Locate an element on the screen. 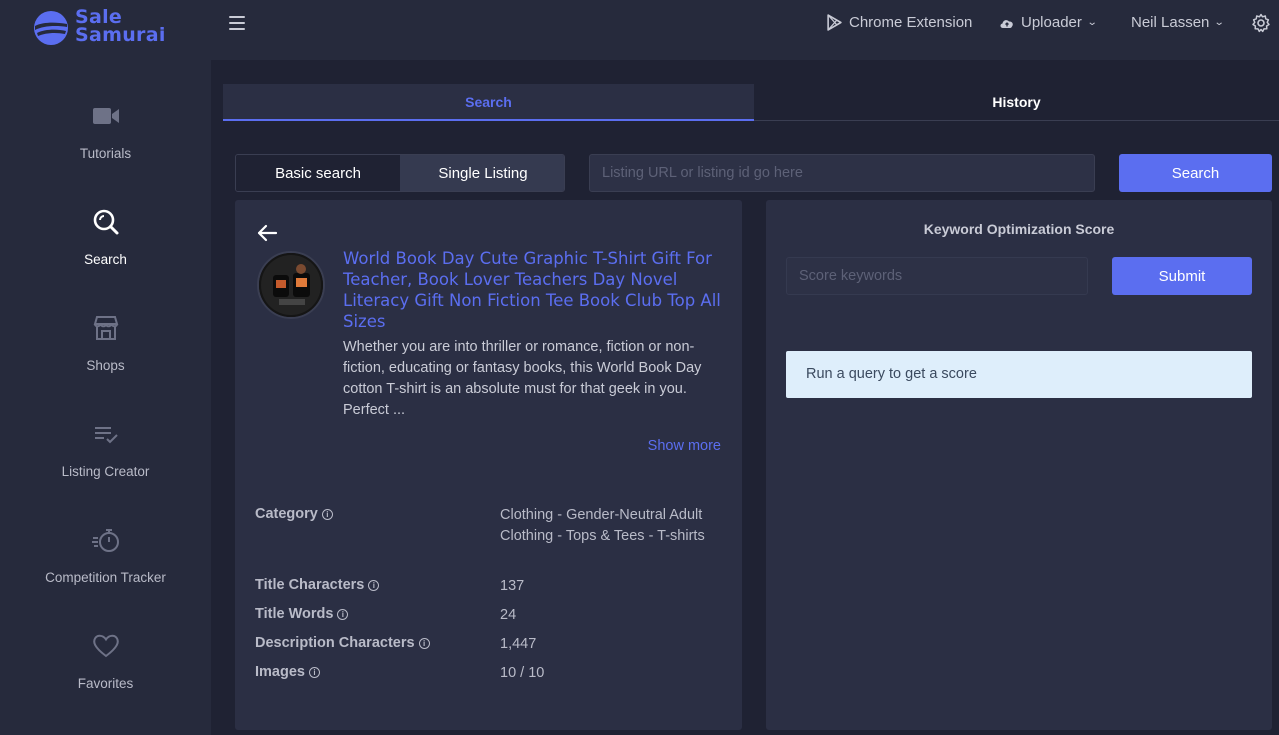  settings-gear-icon is located at coordinates (1261, 23).